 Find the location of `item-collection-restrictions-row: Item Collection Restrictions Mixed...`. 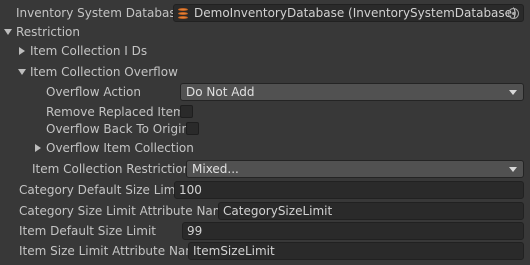

item-collection-restrictions-row: Item Collection Restrictions Mixed... is located at coordinates (265, 169).